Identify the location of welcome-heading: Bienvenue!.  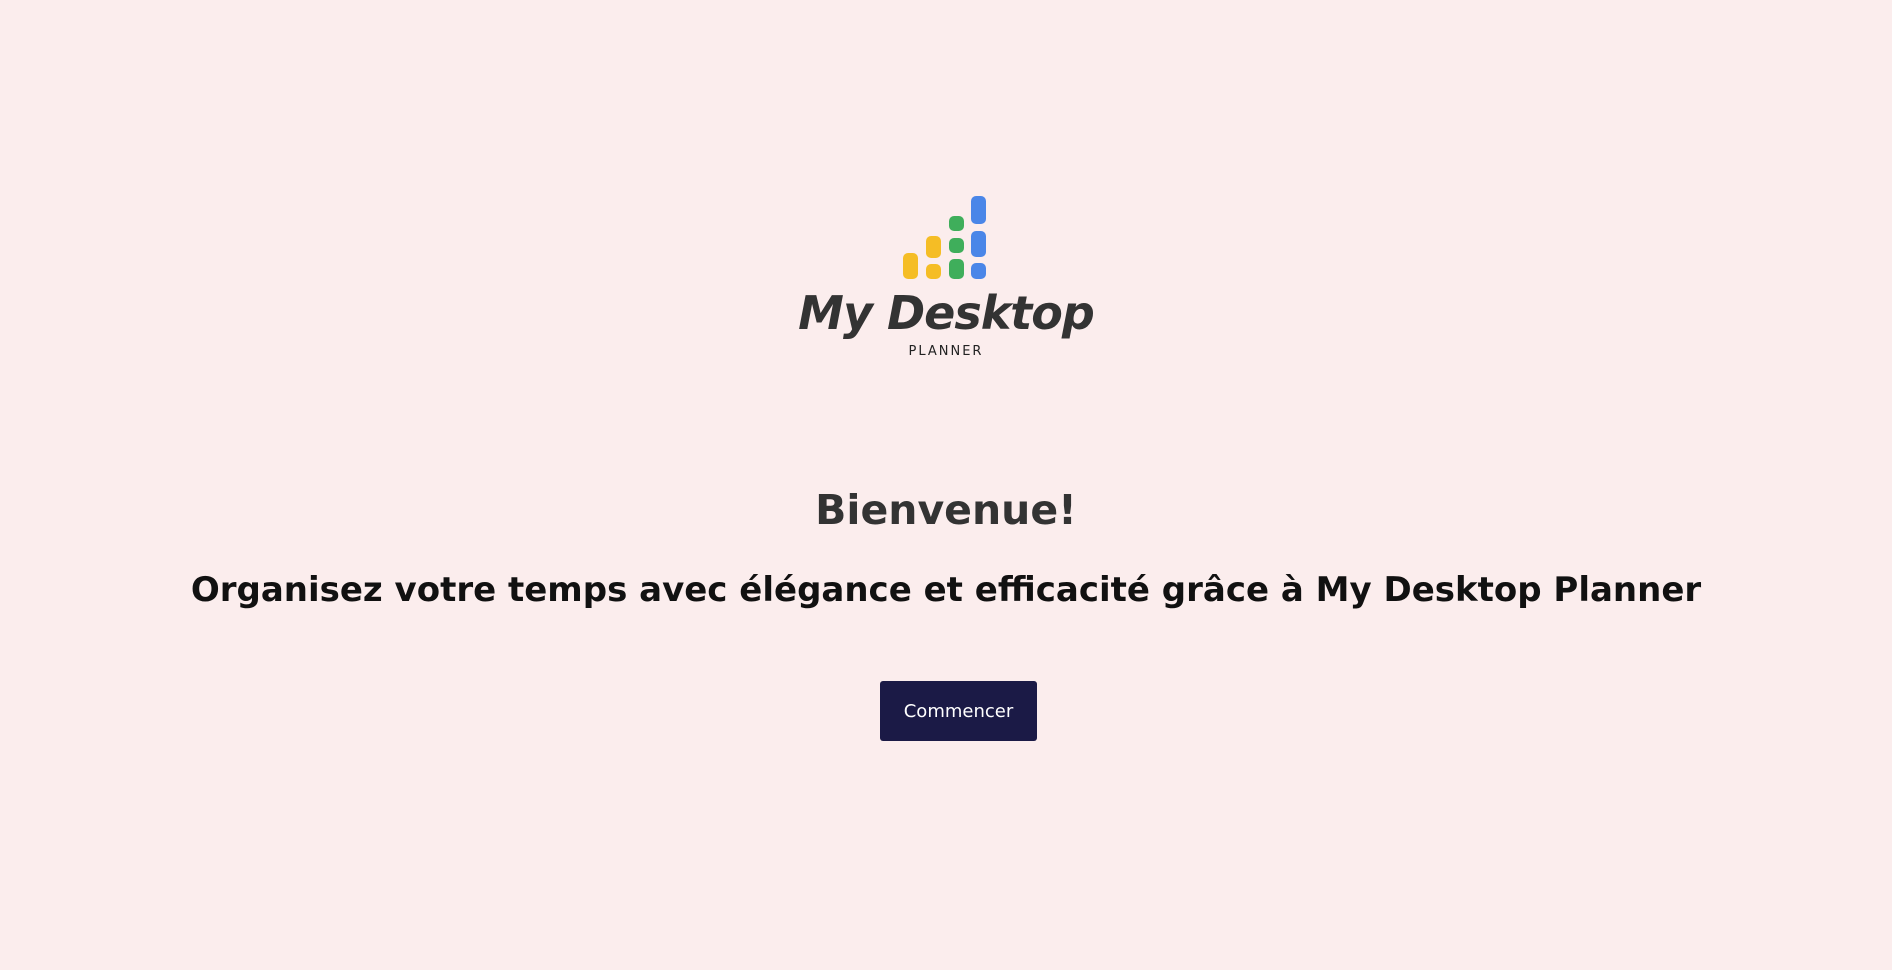
(946, 510).